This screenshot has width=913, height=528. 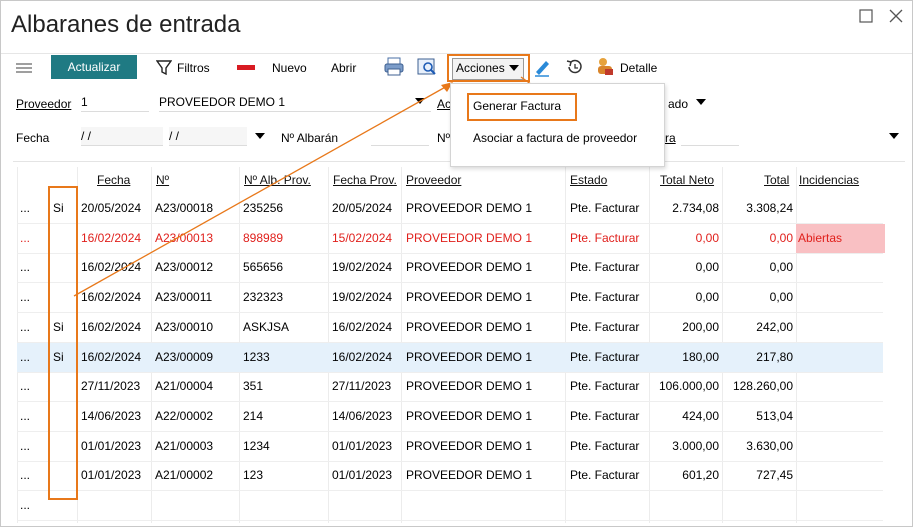 What do you see at coordinates (362, 208) in the screenshot?
I see `cell-fecha-prov: 20/05/2024` at bounding box center [362, 208].